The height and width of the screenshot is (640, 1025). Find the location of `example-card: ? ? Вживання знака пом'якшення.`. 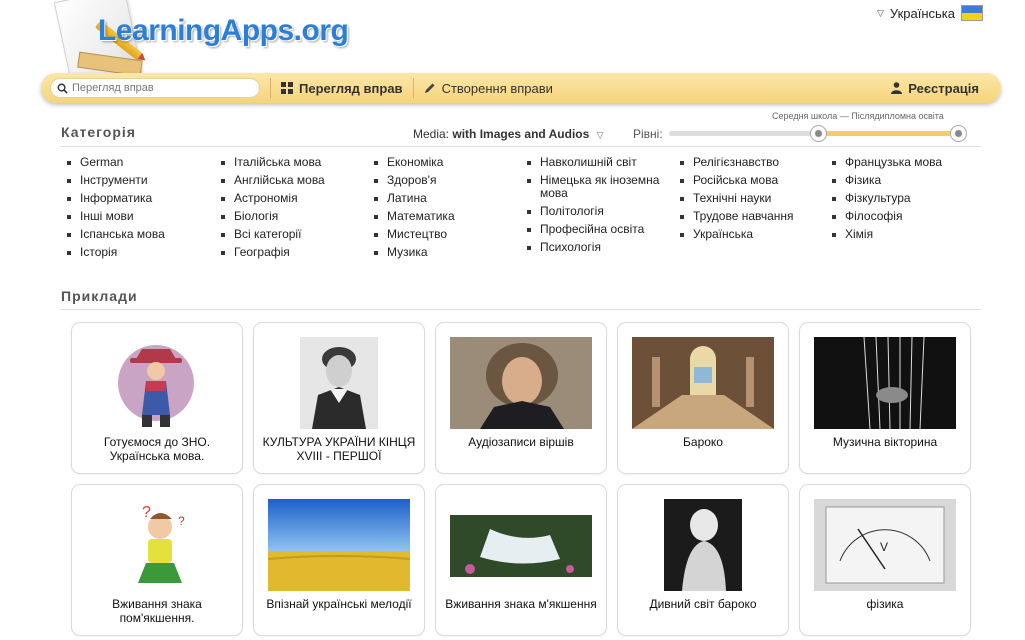

example-card: ? ? Вживання знака пом'якшення. is located at coordinates (157, 560).